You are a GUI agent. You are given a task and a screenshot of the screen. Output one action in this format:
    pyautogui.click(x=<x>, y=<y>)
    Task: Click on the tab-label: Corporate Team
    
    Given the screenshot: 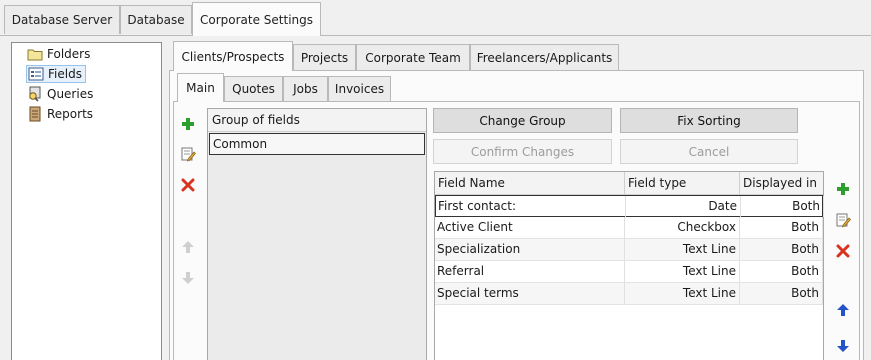 What is the action you would take?
    pyautogui.click(x=413, y=58)
    